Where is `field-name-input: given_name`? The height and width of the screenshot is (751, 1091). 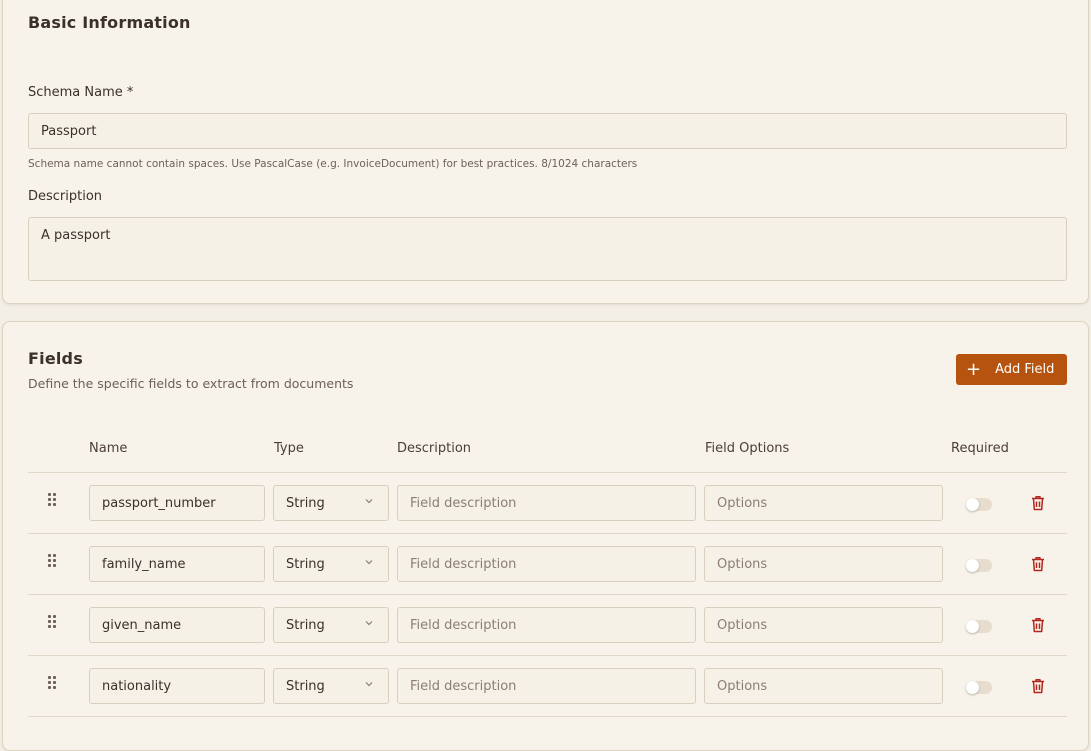 field-name-input: given_name is located at coordinates (177, 625).